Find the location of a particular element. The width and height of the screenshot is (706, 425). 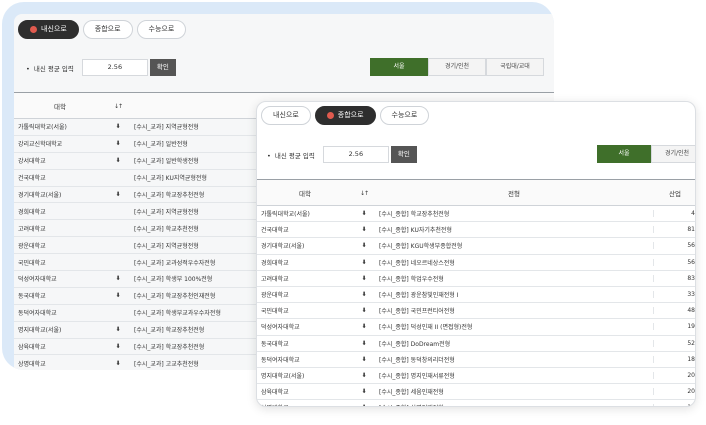

table-row: 동덕여자대학교 ⬇ [수시_종합] 동덕창의리더전형 18 is located at coordinates (476, 360).